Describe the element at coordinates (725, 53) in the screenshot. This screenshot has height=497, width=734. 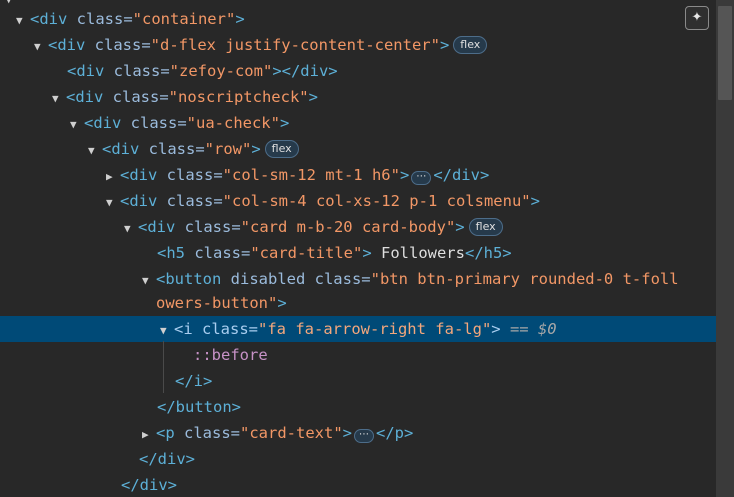
I see `scrollbar-thumb` at that location.